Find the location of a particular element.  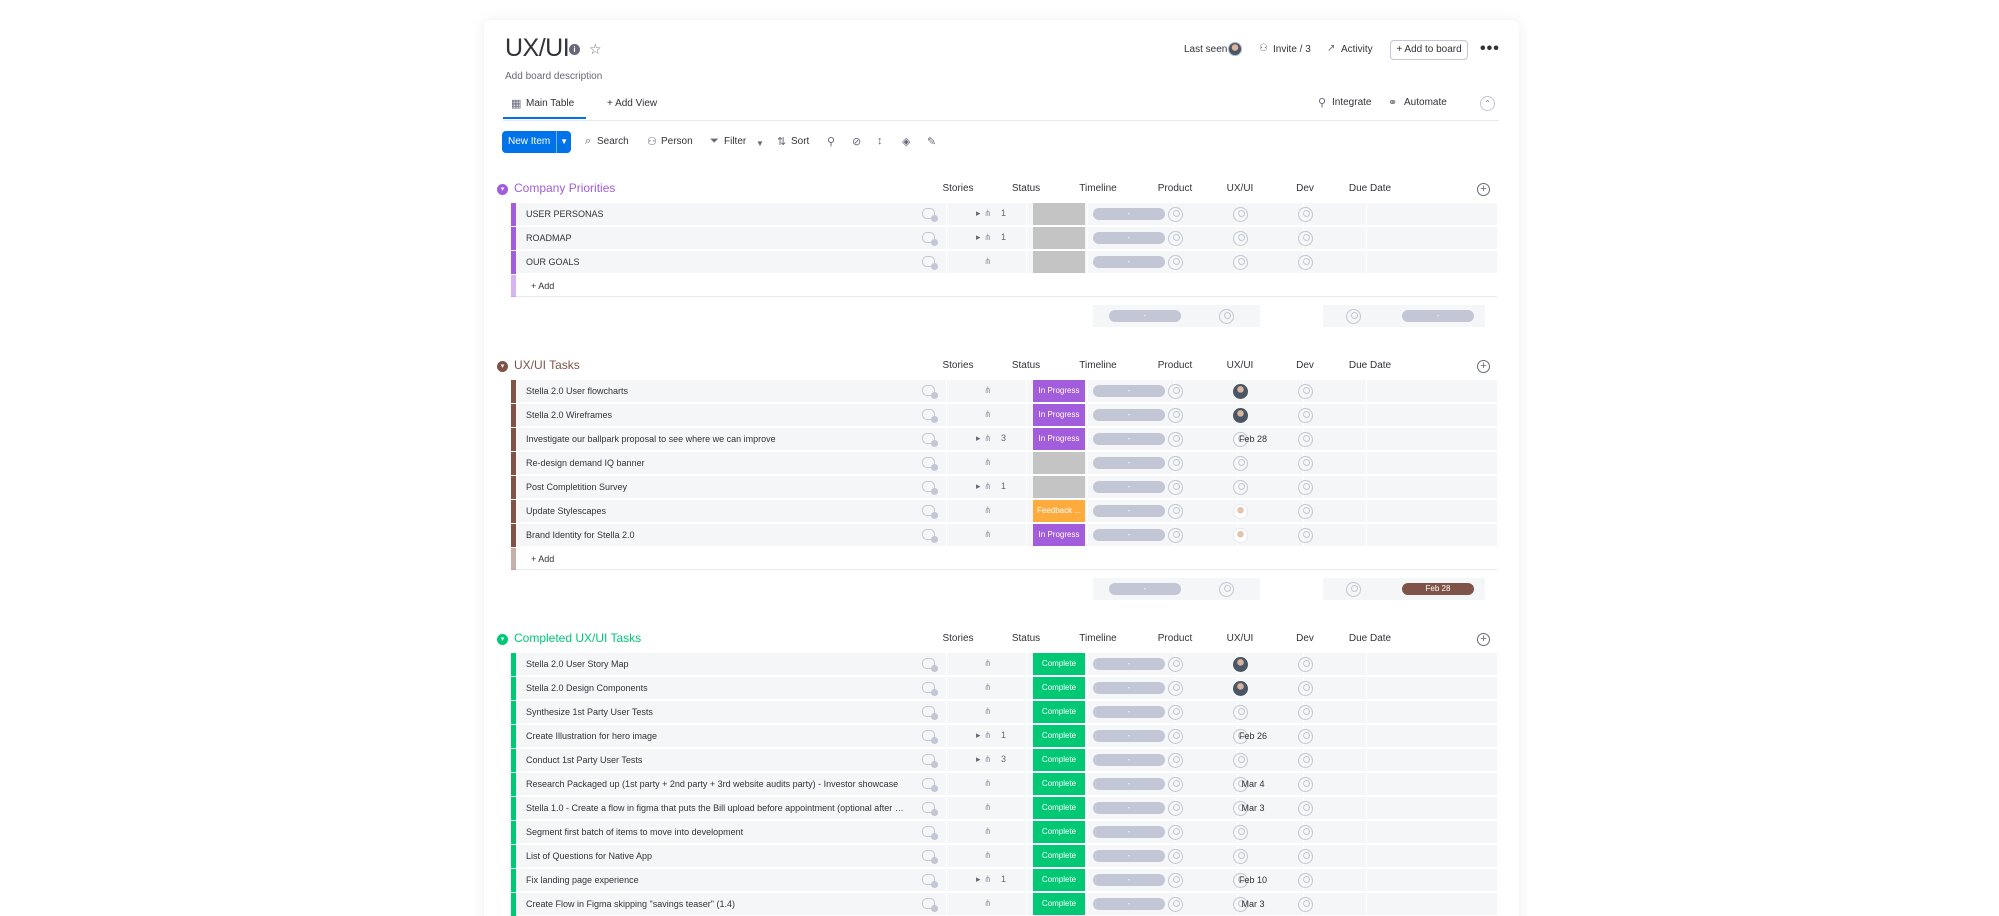

table-row: USER PERSONAS ▸ ⋔ 1 - is located at coordinates (1004, 214).